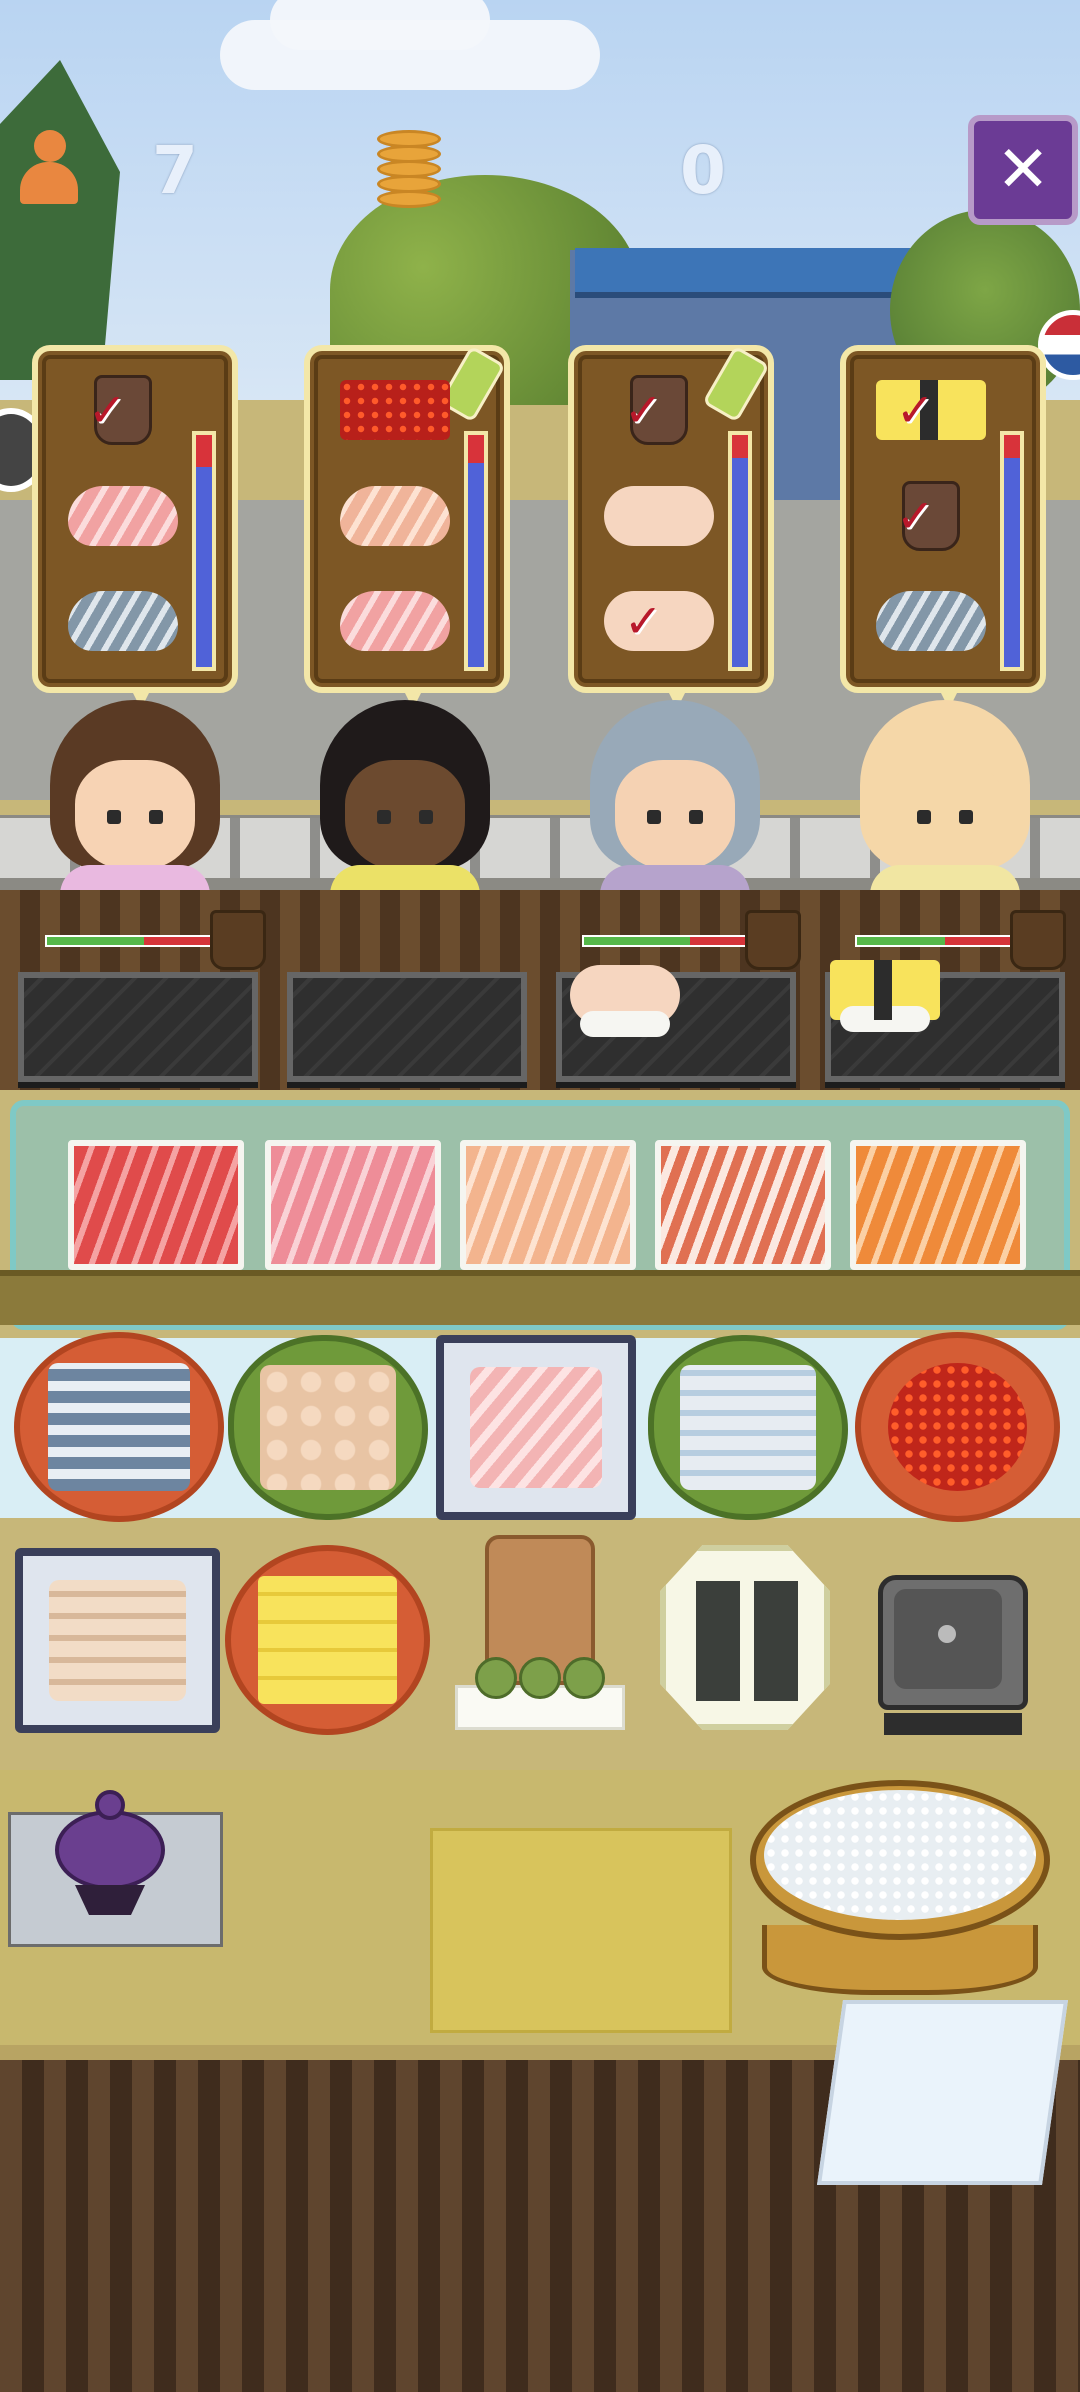  I want to click on close-icon: ✕, so click(1023, 170).